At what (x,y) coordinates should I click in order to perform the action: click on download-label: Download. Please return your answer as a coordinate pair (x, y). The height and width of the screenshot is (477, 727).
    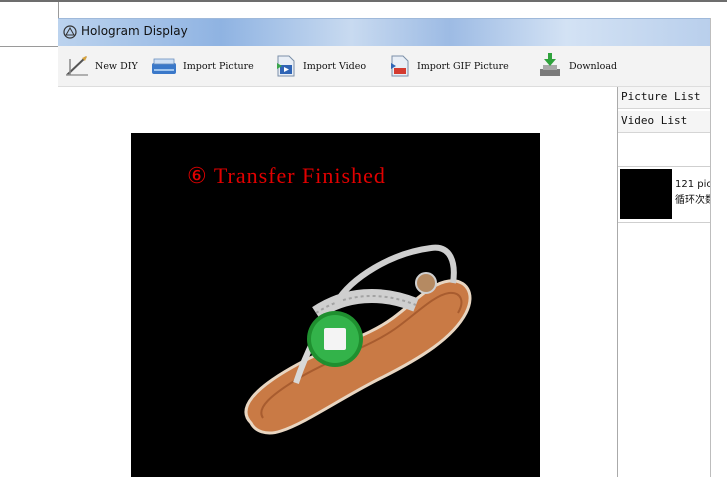
    Looking at the image, I should click on (593, 66).